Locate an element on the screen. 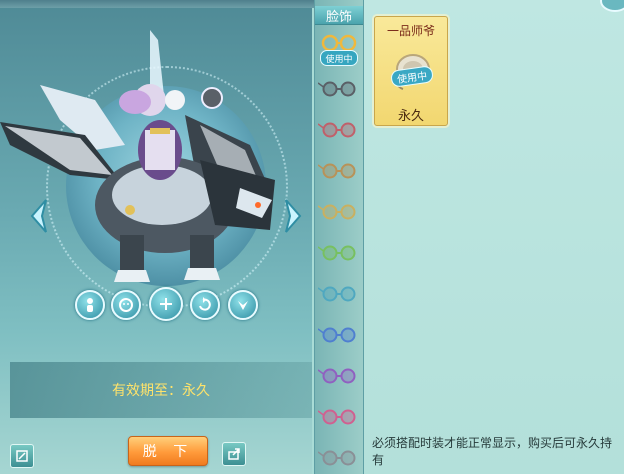 The image size is (624, 474). tab-face-decoration: 脸饰 is located at coordinates (339, 15).